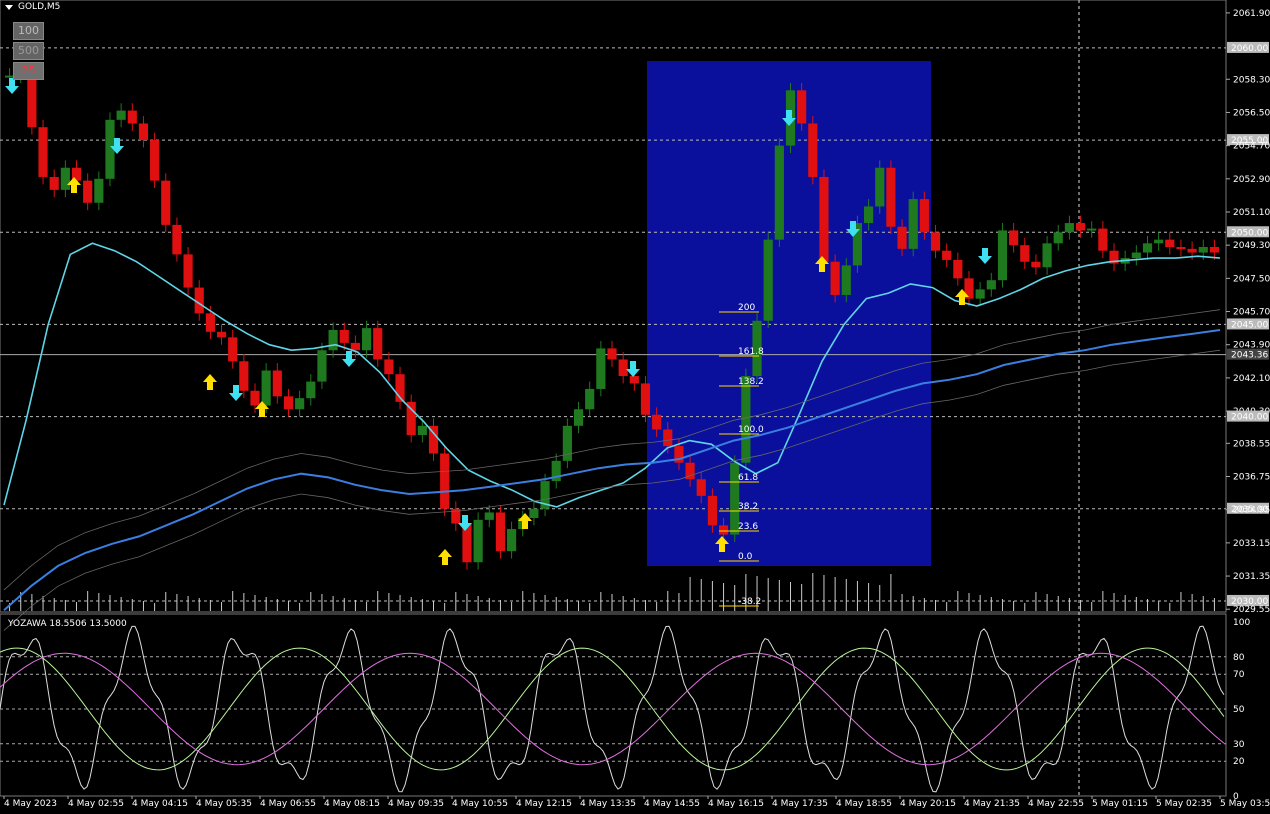  I want to click on indicator-level-label: 50, so click(1239, 710).